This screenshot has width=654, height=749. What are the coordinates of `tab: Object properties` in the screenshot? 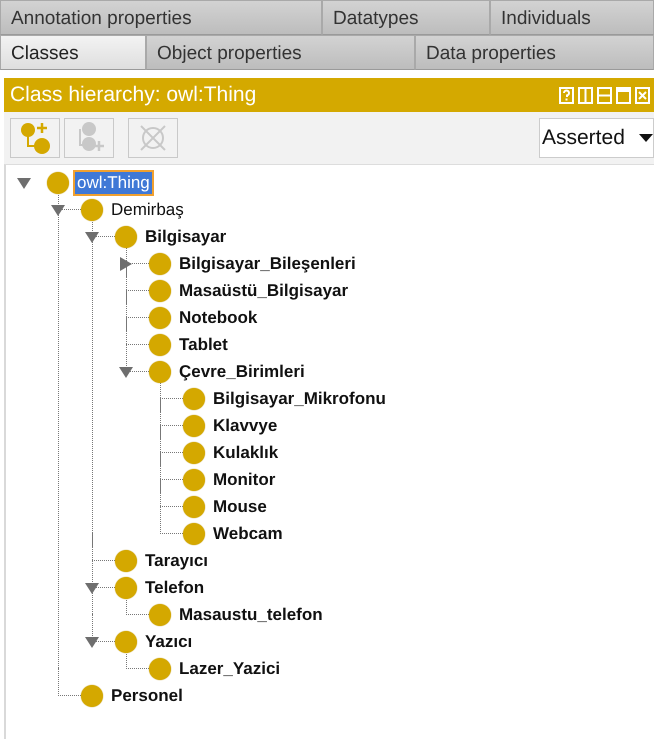 It's located at (280, 52).